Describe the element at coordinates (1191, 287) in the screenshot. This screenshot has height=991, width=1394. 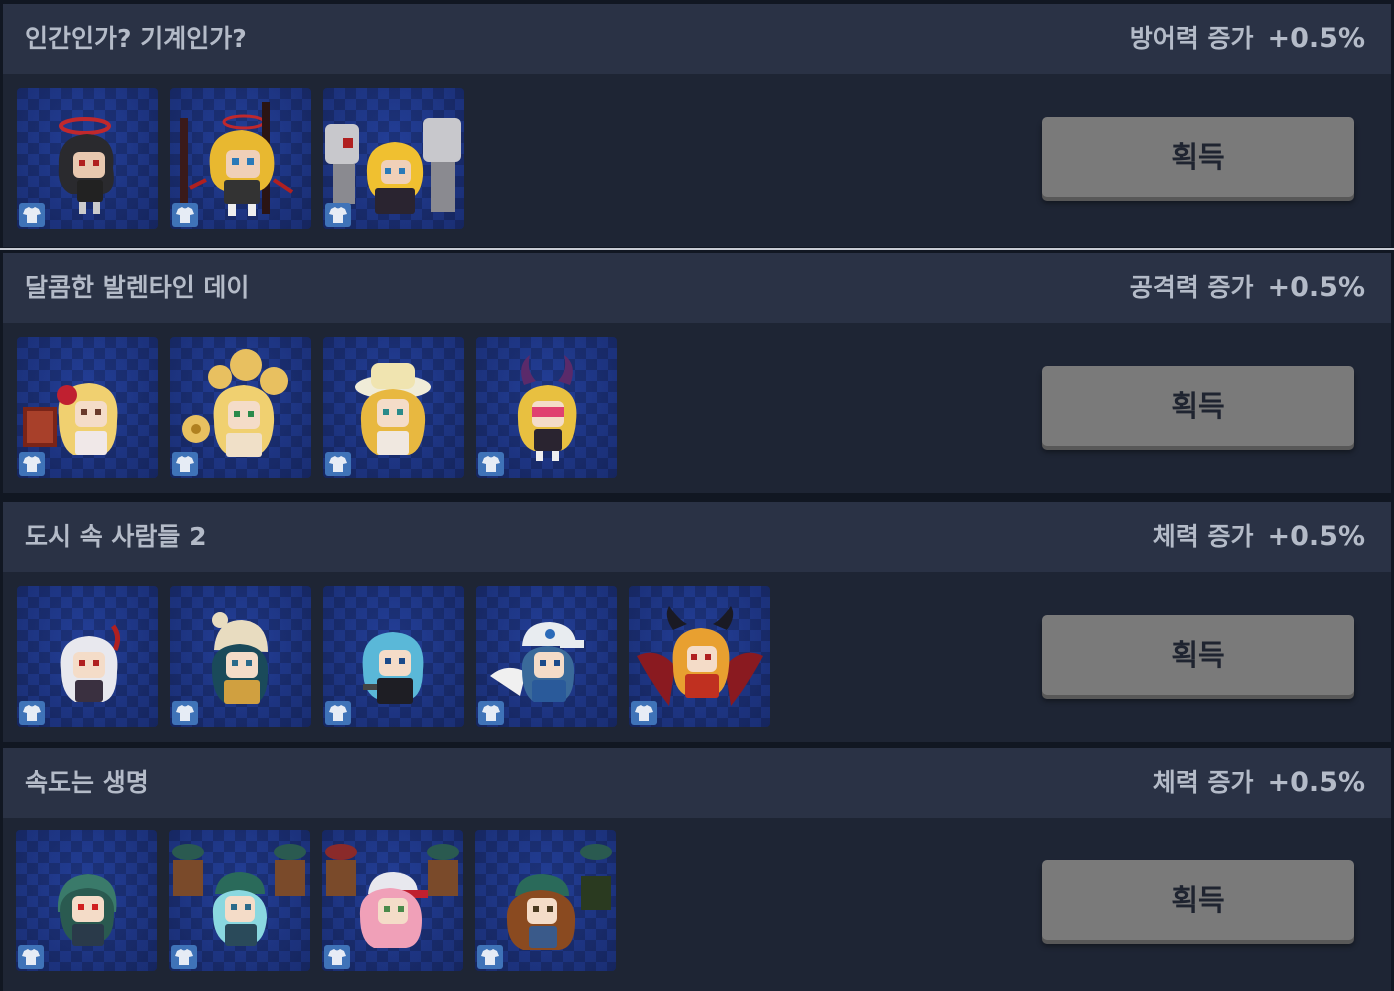
I see `bonus-stat: 공격력 증가` at that location.